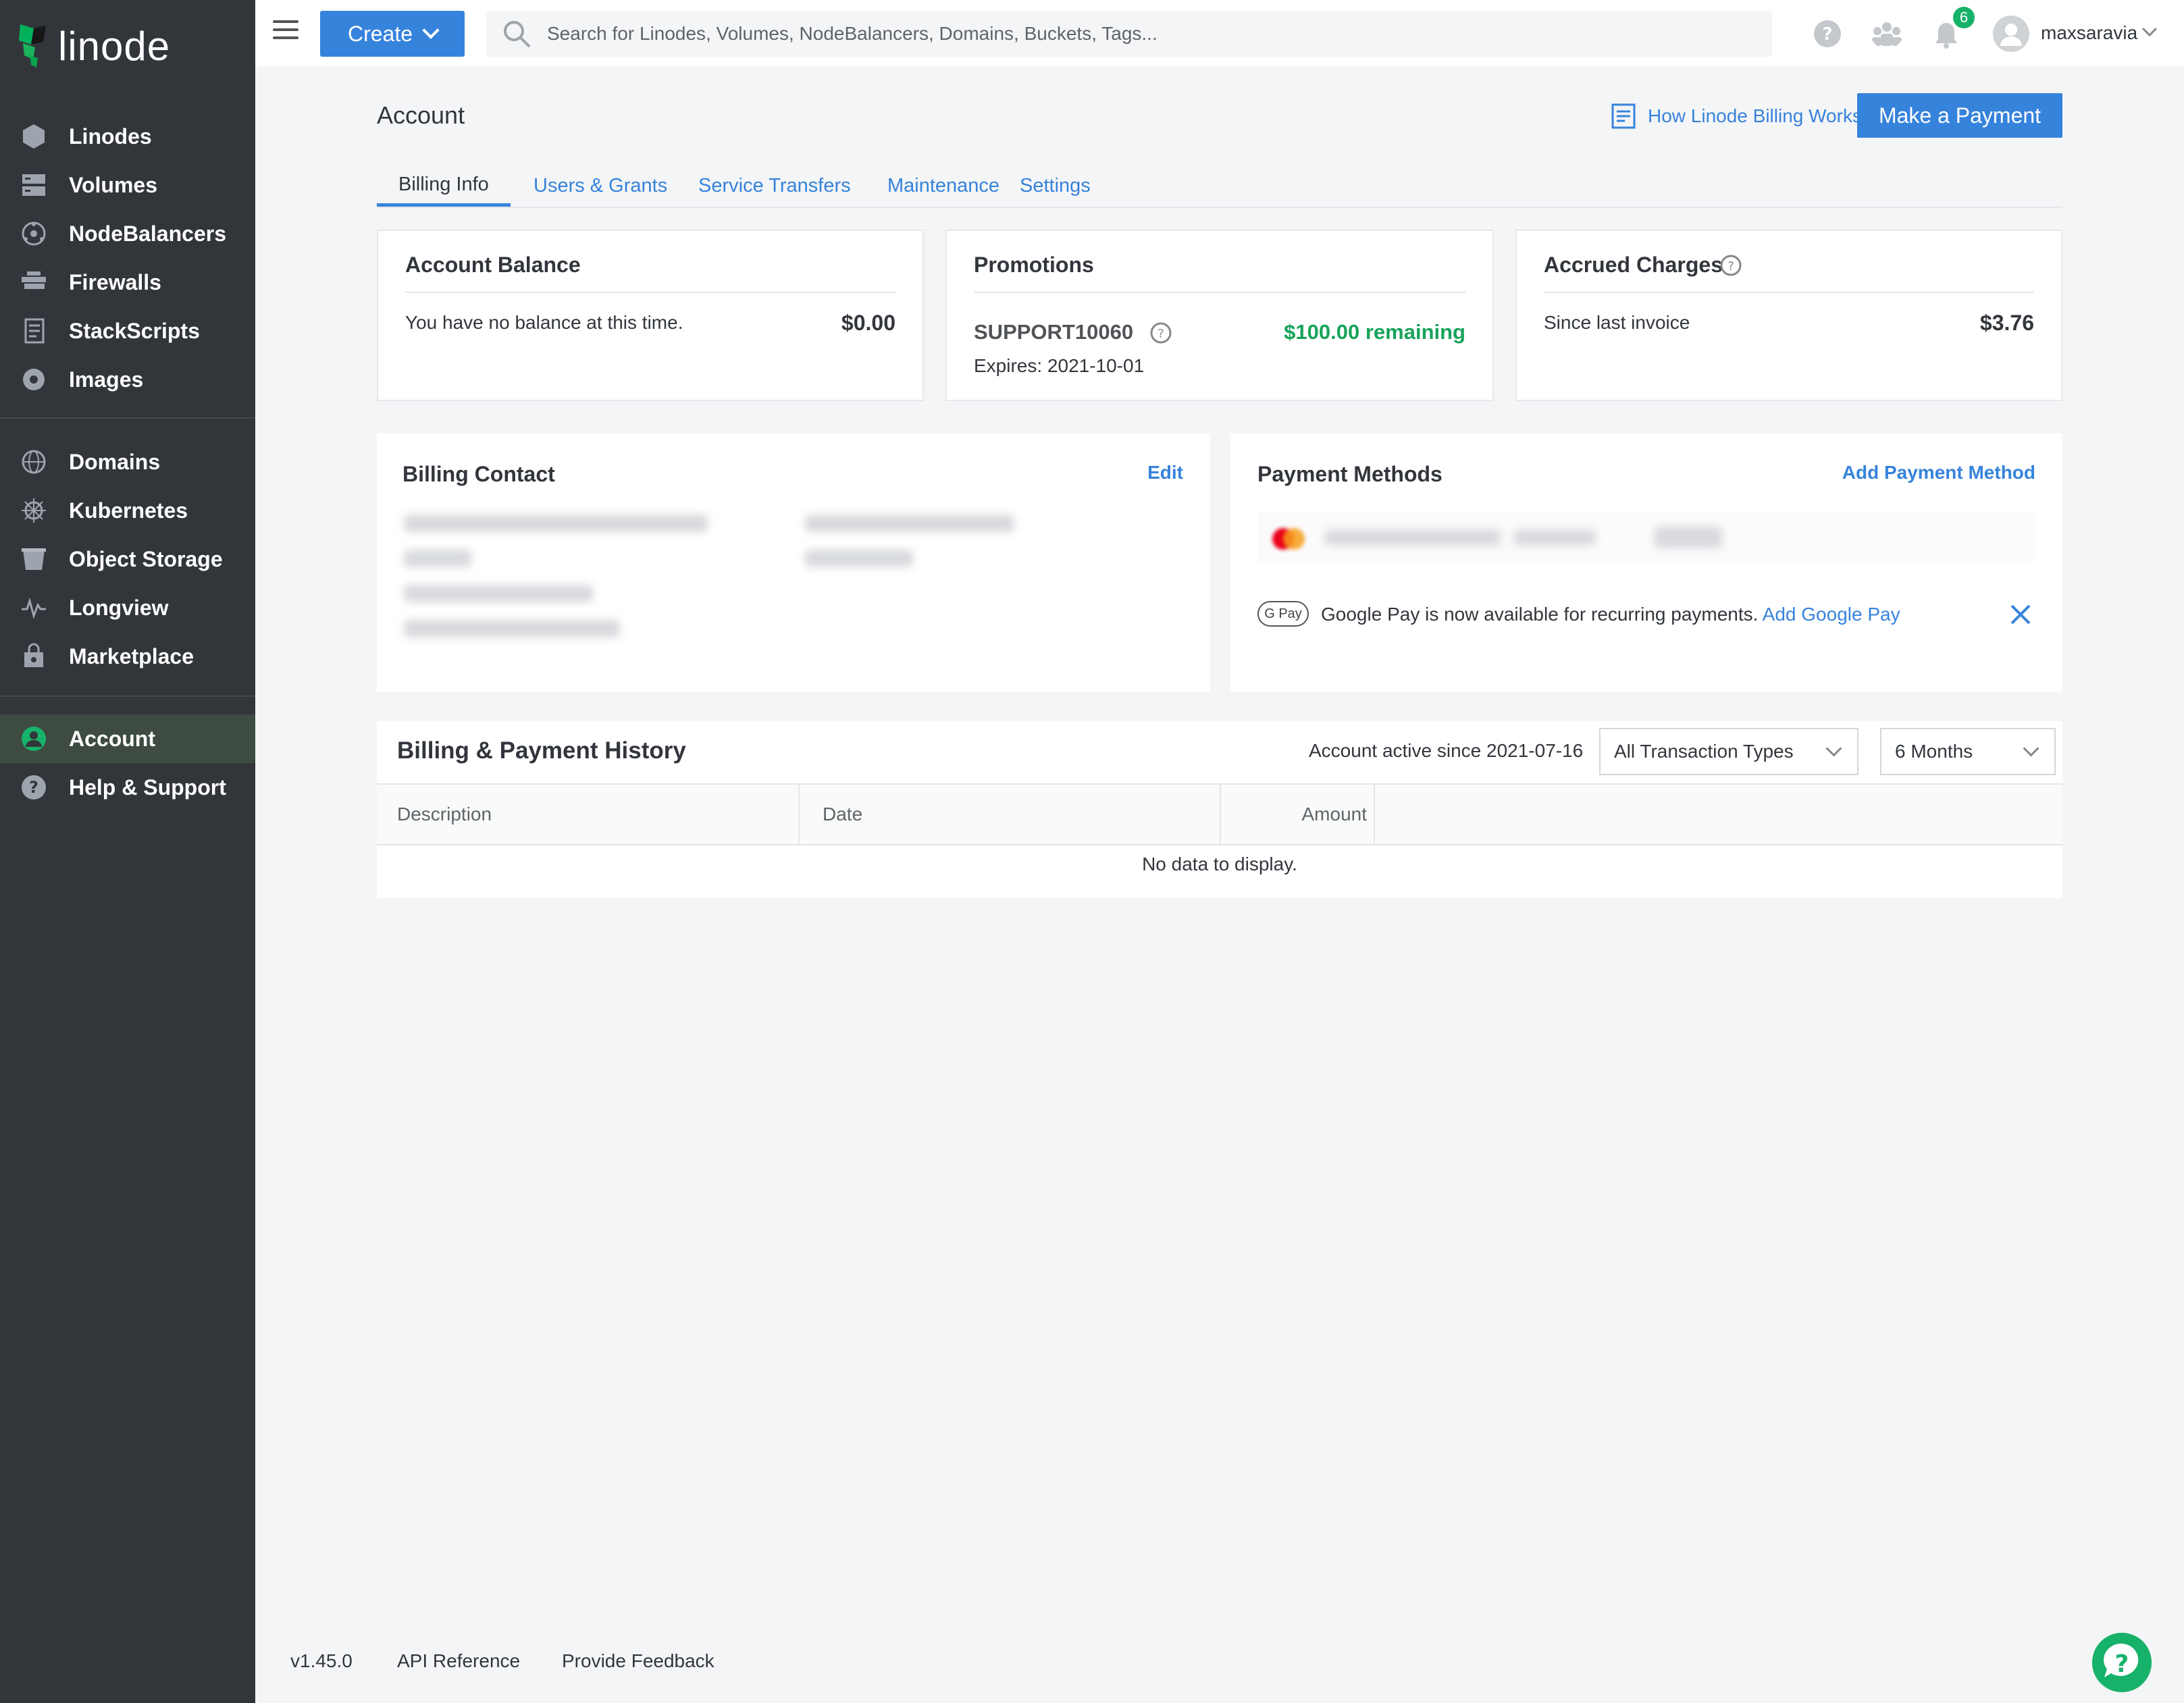 The width and height of the screenshot is (2184, 1703). What do you see at coordinates (34, 608) in the screenshot?
I see `longview-icon` at bounding box center [34, 608].